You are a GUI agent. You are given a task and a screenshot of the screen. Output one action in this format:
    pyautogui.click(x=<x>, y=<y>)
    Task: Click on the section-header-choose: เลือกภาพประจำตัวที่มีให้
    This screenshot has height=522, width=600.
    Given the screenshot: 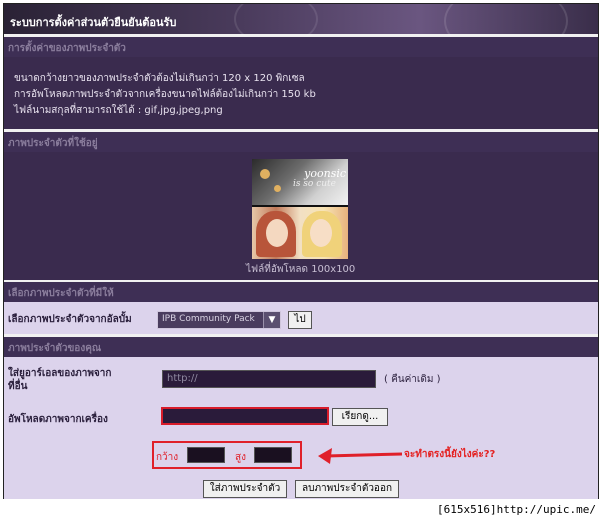 What is the action you would take?
    pyautogui.click(x=301, y=292)
    